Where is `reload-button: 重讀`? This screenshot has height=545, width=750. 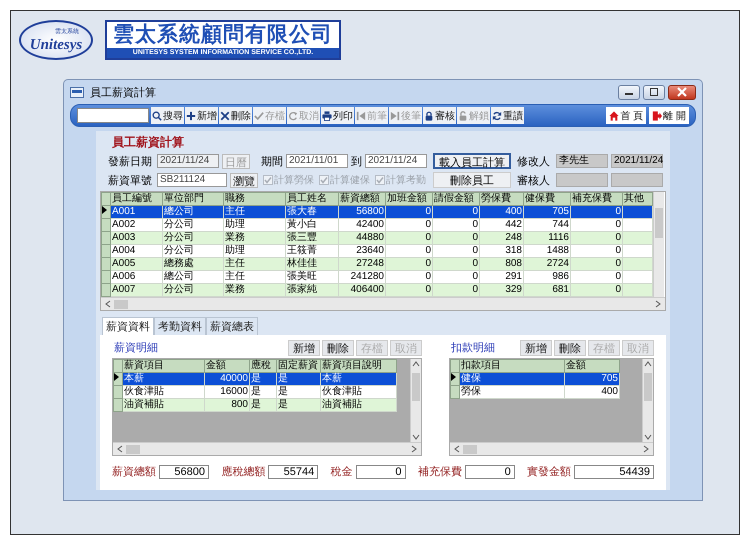 reload-button: 重讀 is located at coordinates (507, 115).